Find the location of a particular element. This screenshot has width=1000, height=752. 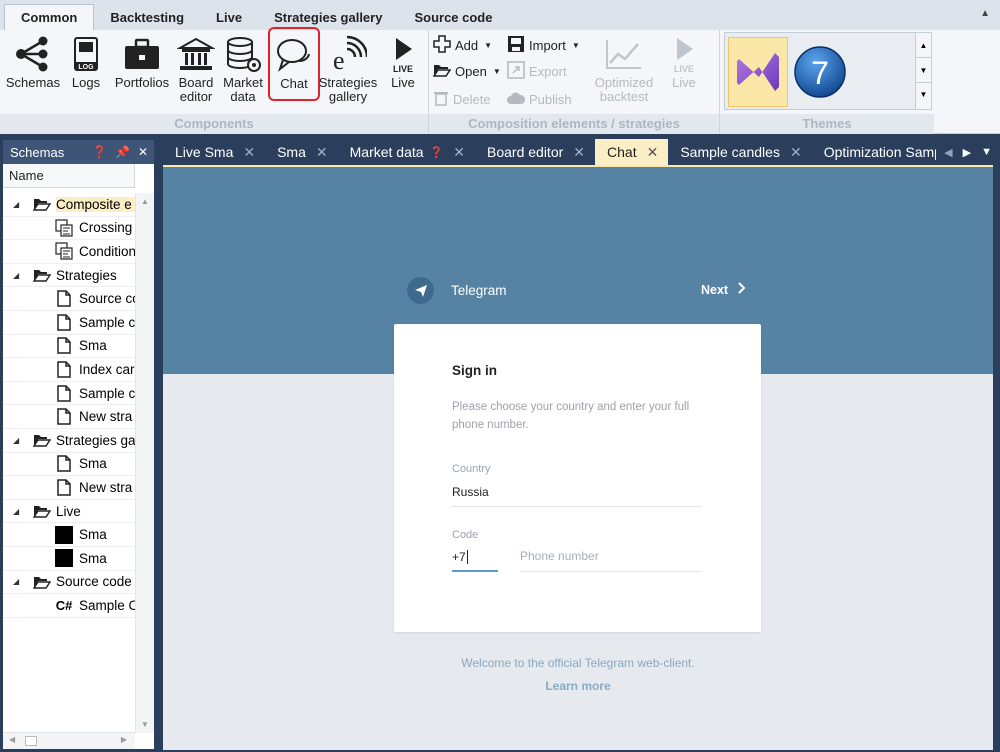

phone-number-field: Phone number is located at coordinates (559, 556).